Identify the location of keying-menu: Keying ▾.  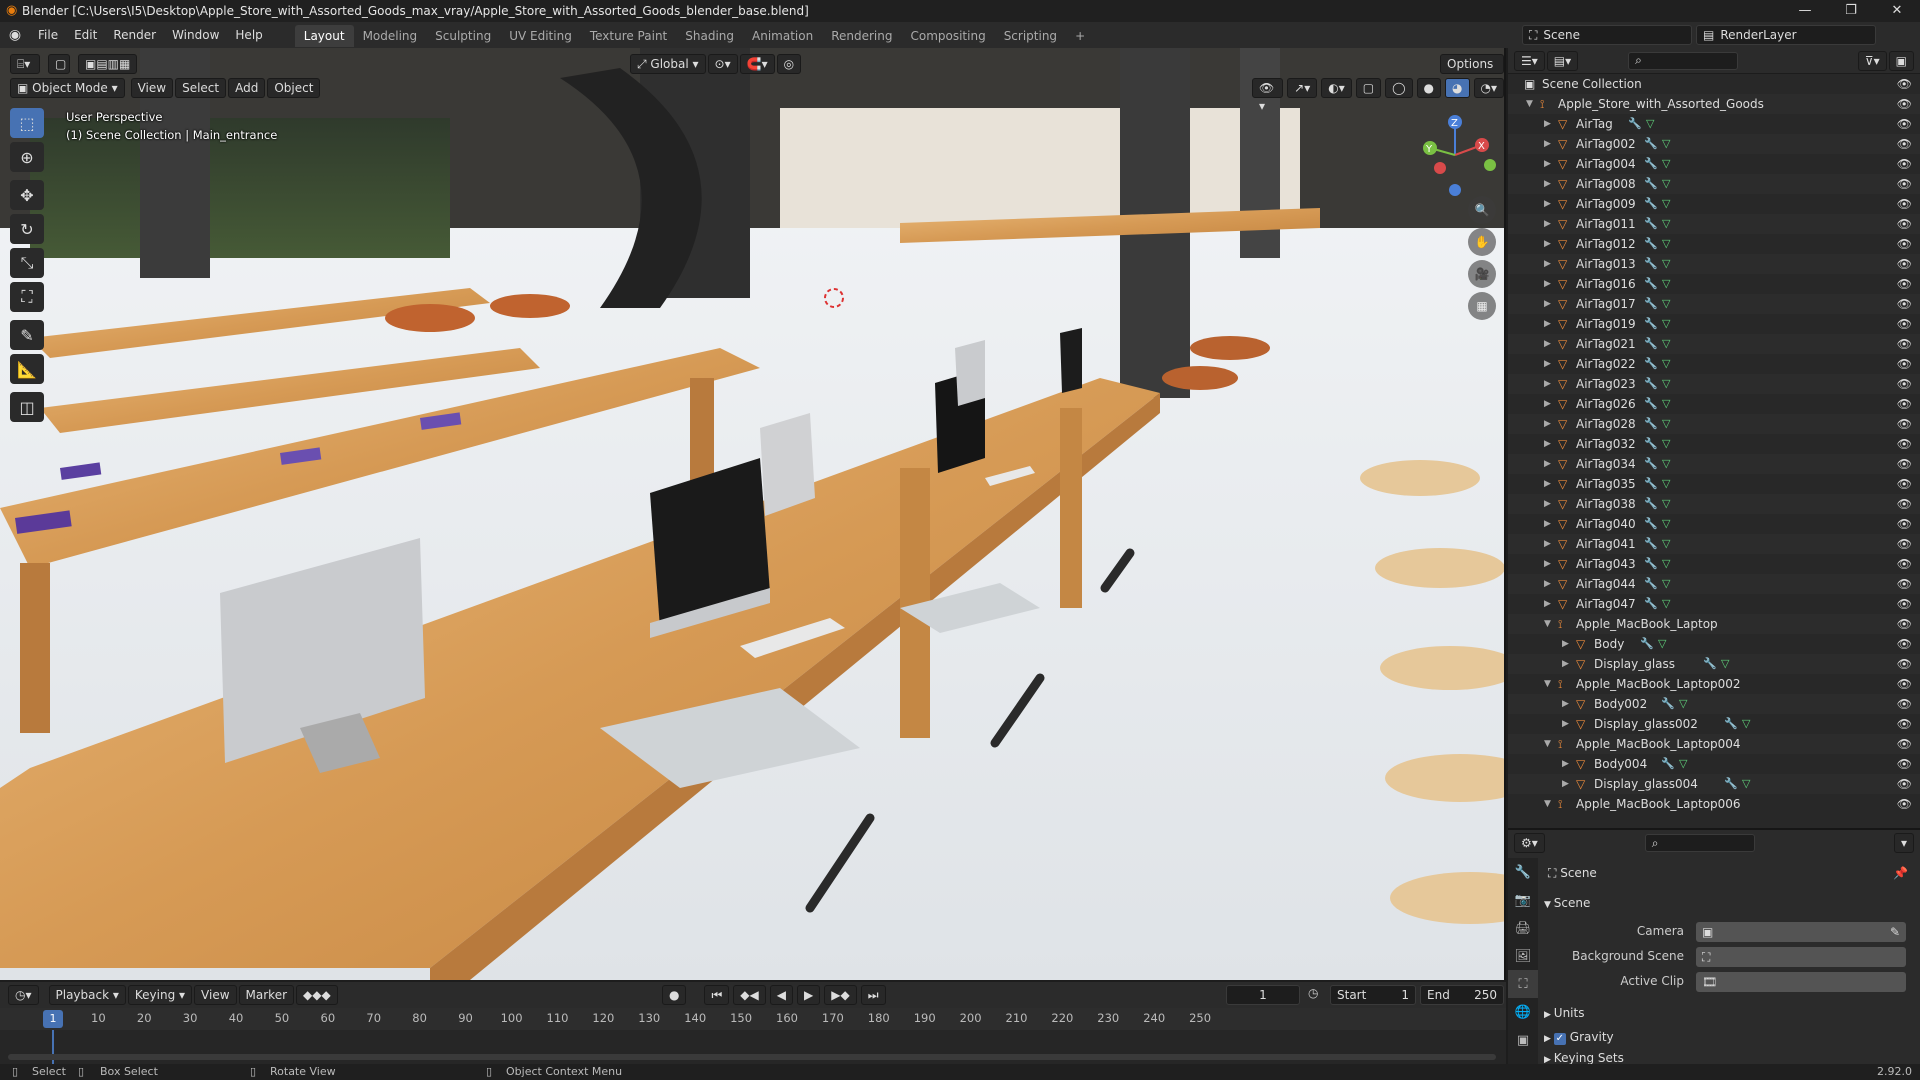
(160, 995).